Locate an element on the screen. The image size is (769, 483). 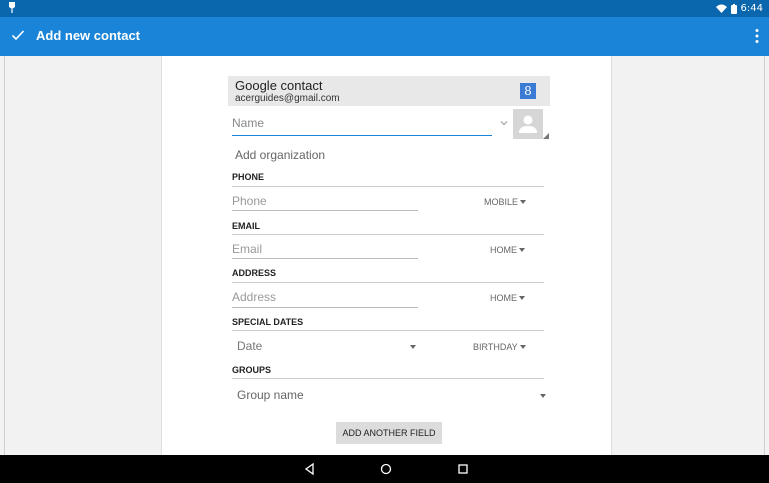
account-email: acerguides@gmail.com is located at coordinates (287, 98).